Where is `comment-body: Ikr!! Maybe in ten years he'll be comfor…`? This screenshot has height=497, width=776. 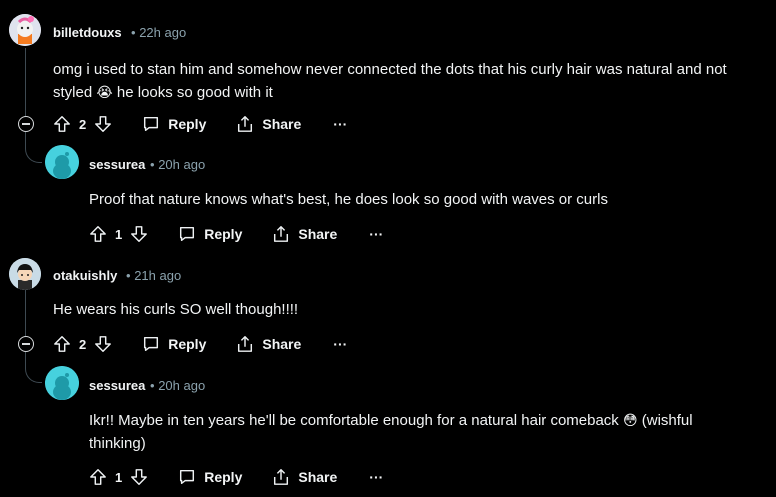 comment-body: Ikr!! Maybe in ten years he'll be comfor… is located at coordinates (429, 432).